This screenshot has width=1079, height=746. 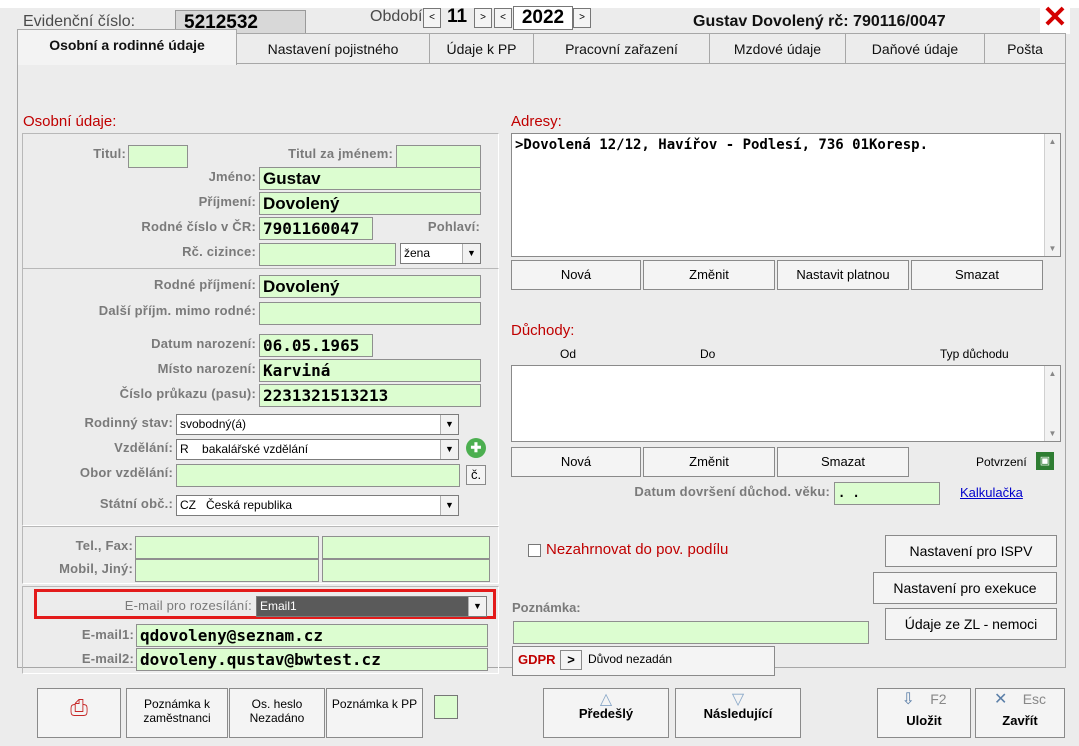 I want to click on poznamka-field, so click(x=691, y=632).